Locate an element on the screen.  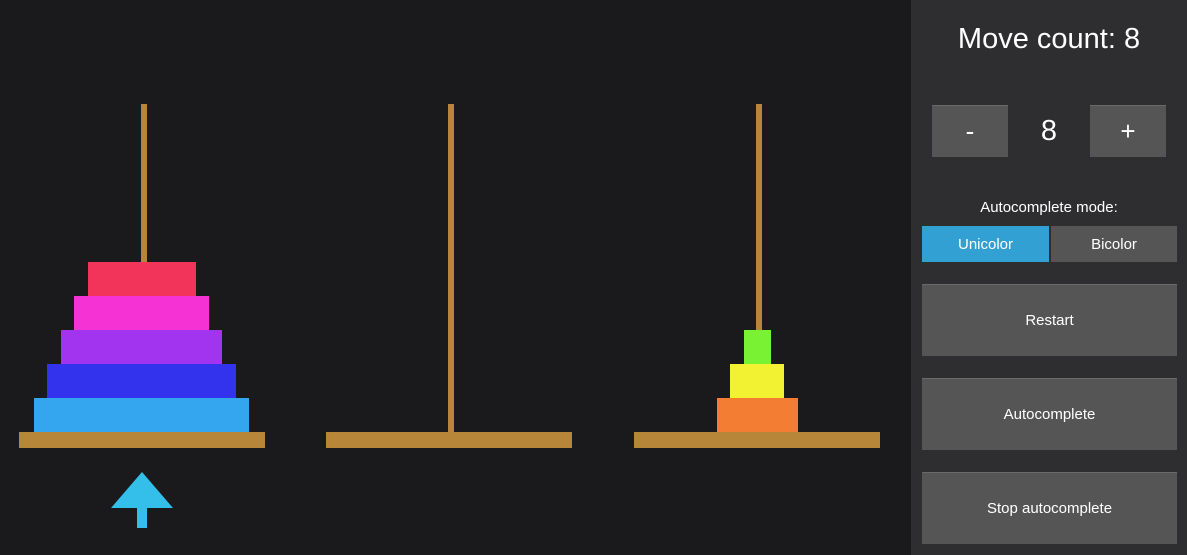
bicolor-mode-button: Bicolor is located at coordinates (1114, 244).